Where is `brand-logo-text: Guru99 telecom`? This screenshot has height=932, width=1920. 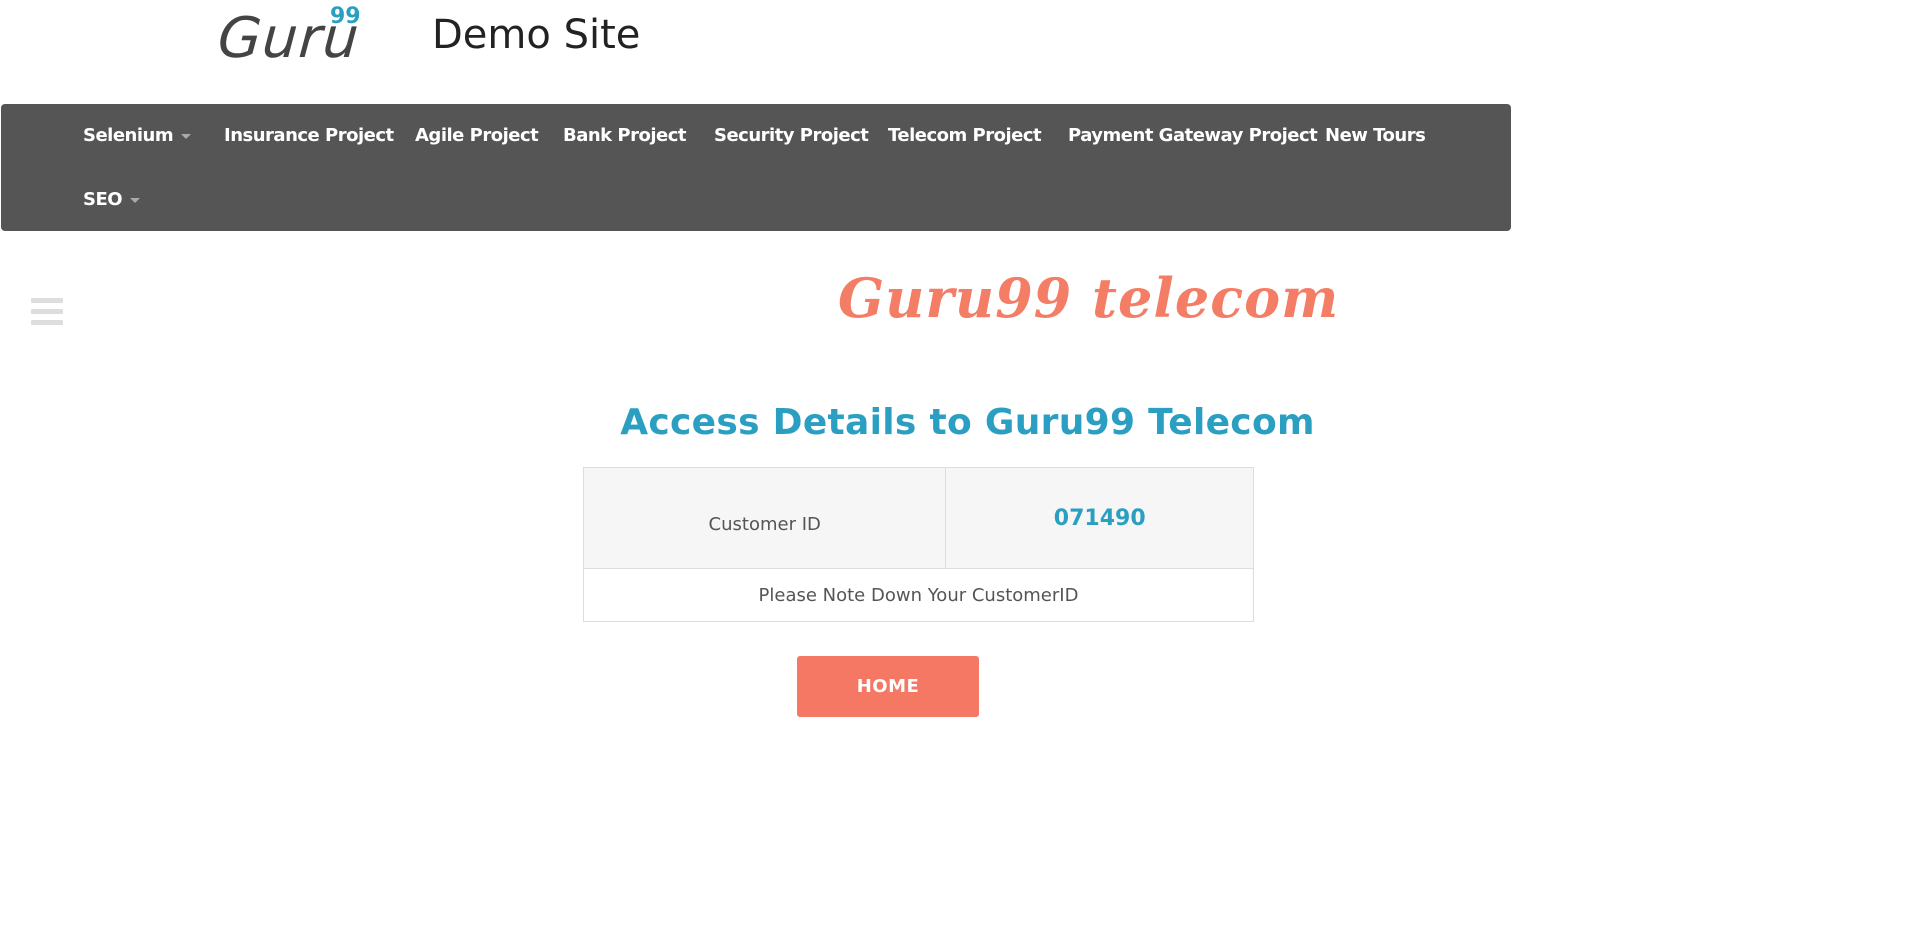 brand-logo-text: Guru99 telecom is located at coordinates (1089, 298).